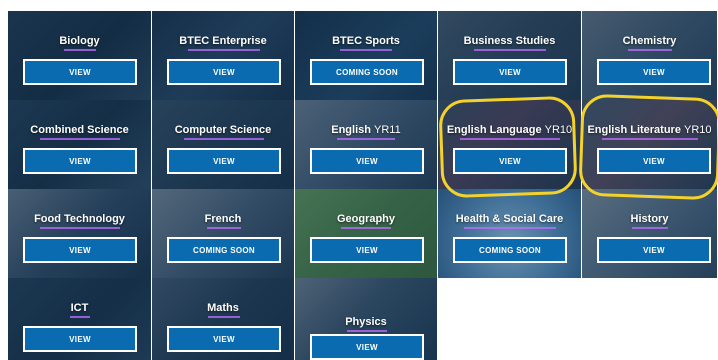 The image size is (718, 360). Describe the element at coordinates (223, 55) in the screenshot. I see `subject-tile-btec-enterprise: BTEC Enterprise VIEW` at that location.